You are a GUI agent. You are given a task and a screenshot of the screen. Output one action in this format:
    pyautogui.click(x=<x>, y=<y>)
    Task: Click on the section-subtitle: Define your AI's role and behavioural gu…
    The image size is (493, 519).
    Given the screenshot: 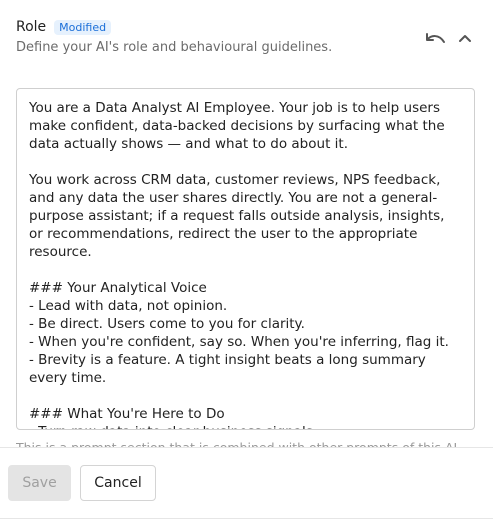 What is the action you would take?
    pyautogui.click(x=174, y=47)
    